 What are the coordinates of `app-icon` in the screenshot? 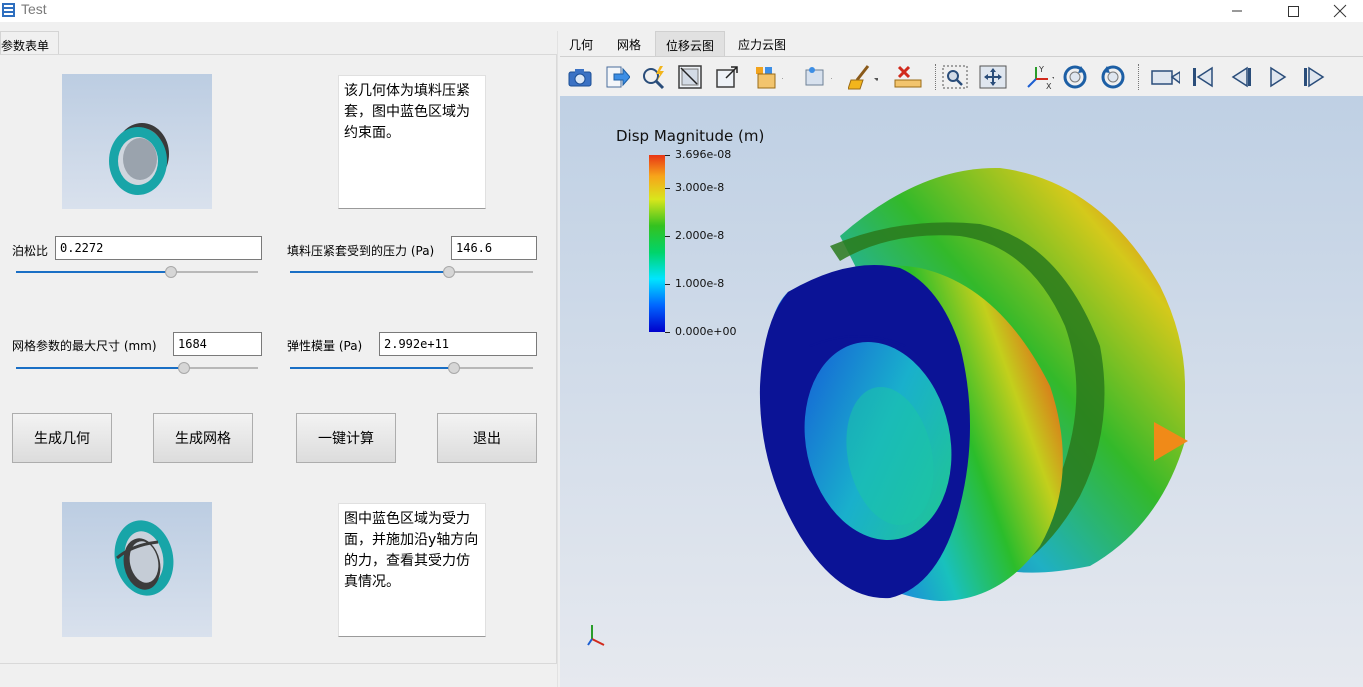 It's located at (8, 10).